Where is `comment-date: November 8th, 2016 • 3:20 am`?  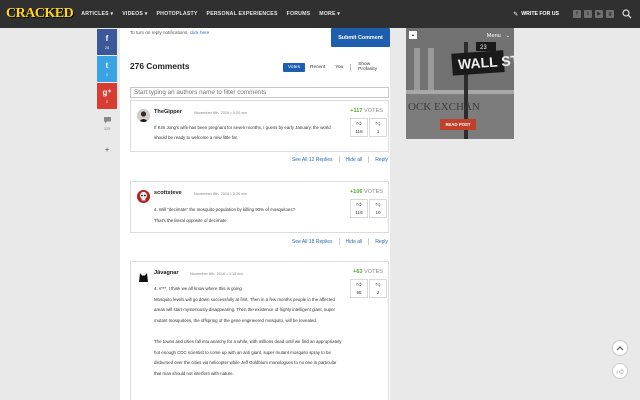 comment-date: November 8th, 2016 • 3:20 am is located at coordinates (220, 112).